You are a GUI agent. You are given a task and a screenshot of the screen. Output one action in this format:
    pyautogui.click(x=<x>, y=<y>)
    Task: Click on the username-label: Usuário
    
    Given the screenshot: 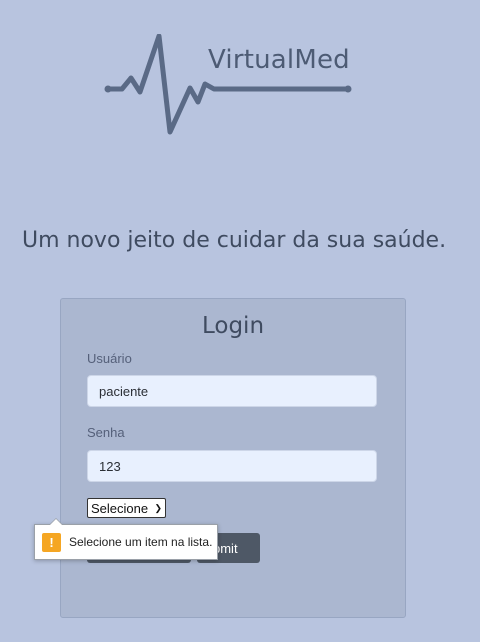 What is the action you would take?
    pyautogui.click(x=109, y=358)
    